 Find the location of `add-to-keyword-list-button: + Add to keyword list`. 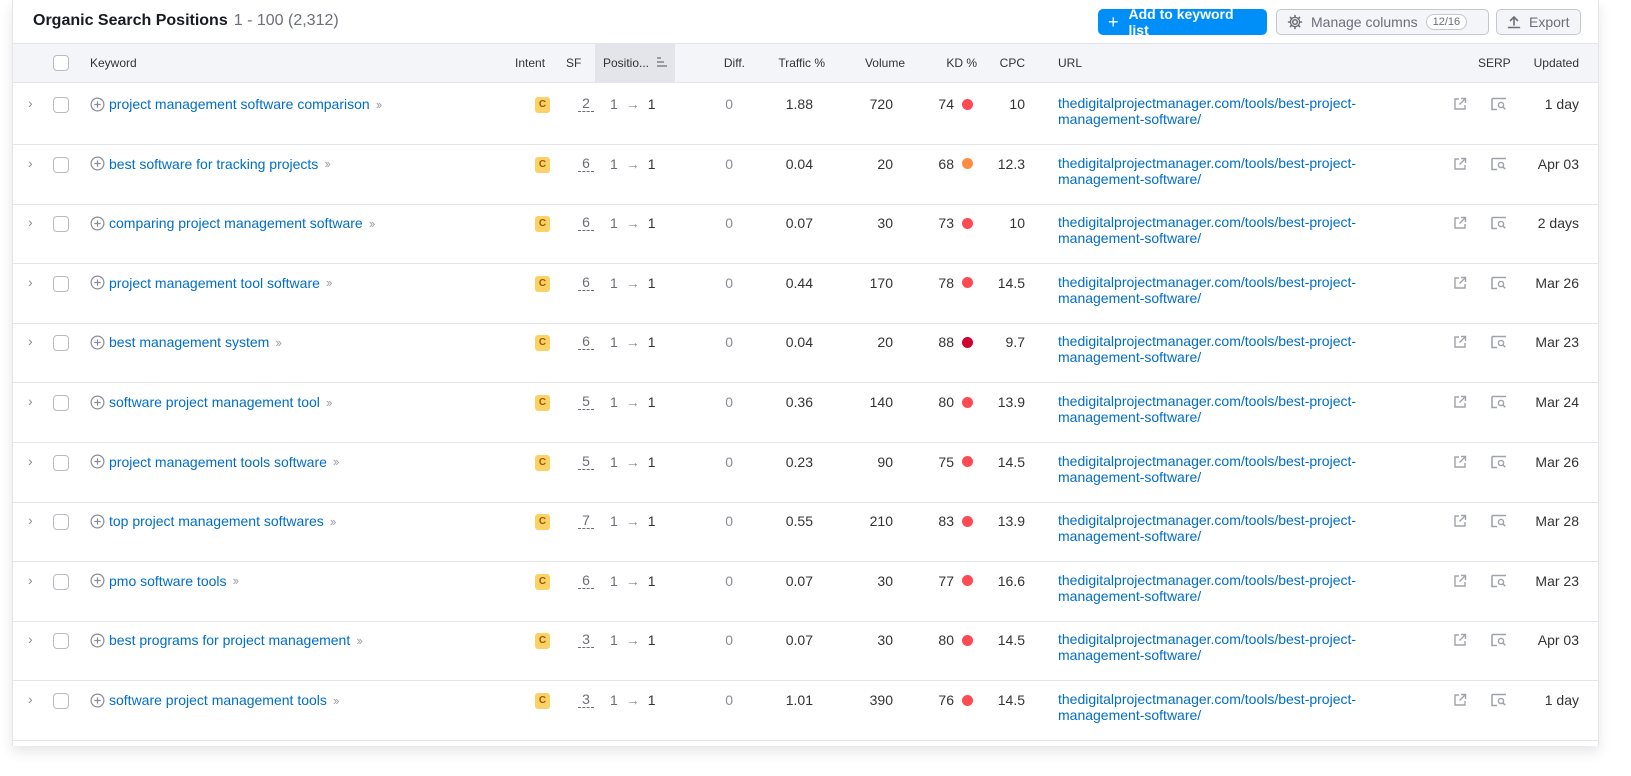

add-to-keyword-list-button: + Add to keyword list is located at coordinates (1182, 22).